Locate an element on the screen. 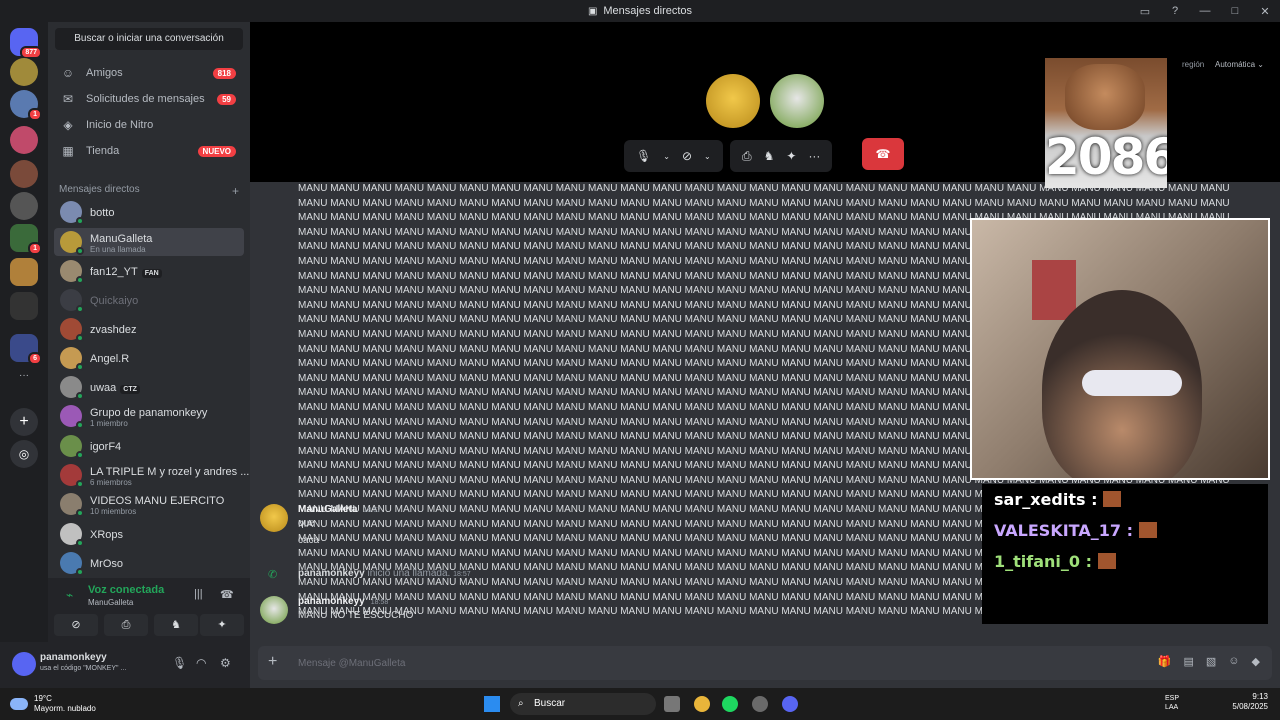 The width and height of the screenshot is (1280, 720). inbox-icon: ▭ is located at coordinates (1145, 11).